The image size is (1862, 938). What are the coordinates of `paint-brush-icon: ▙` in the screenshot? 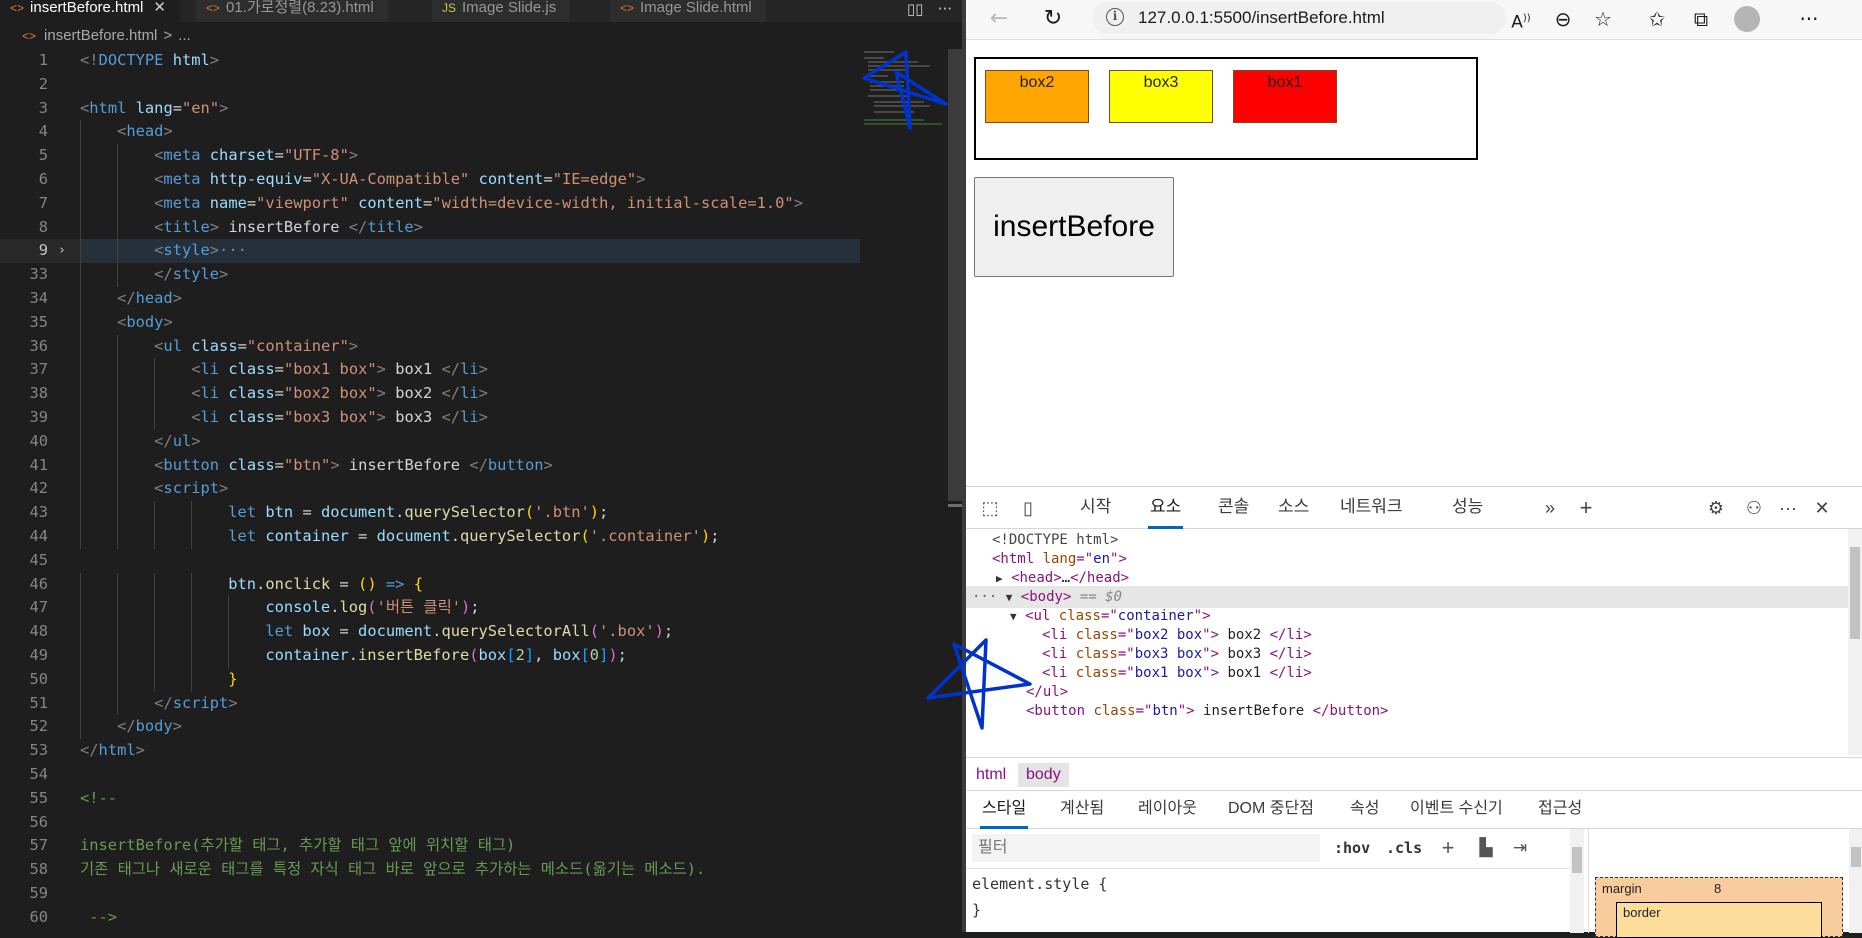 It's located at (1486, 848).